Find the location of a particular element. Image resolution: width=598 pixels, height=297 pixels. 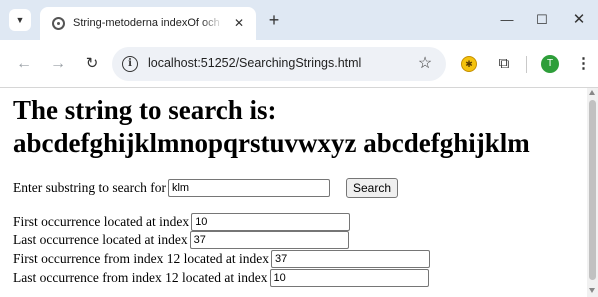

minimize-button: — is located at coordinates (507, 20).